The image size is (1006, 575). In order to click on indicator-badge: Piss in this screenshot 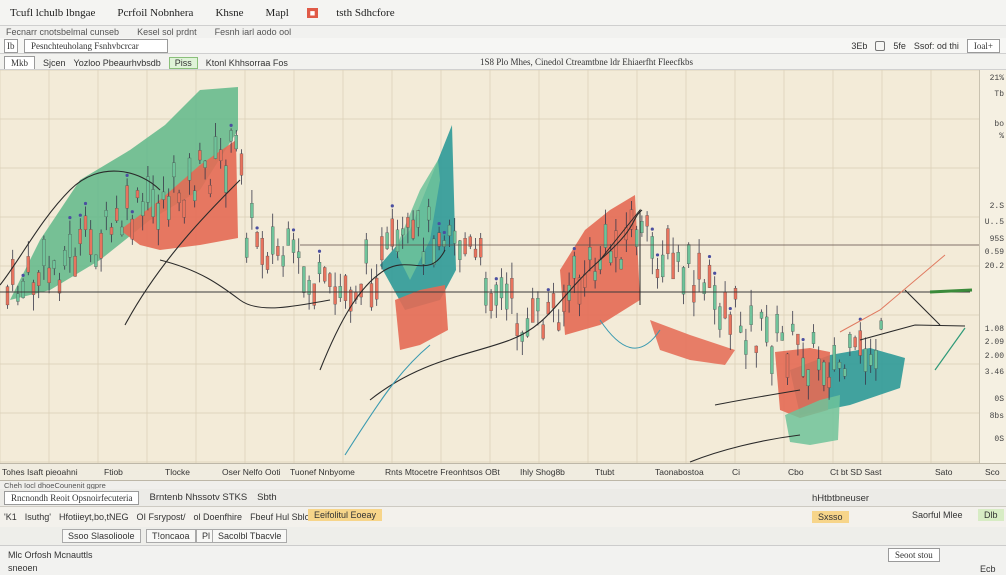, I will do `click(183, 63)`.